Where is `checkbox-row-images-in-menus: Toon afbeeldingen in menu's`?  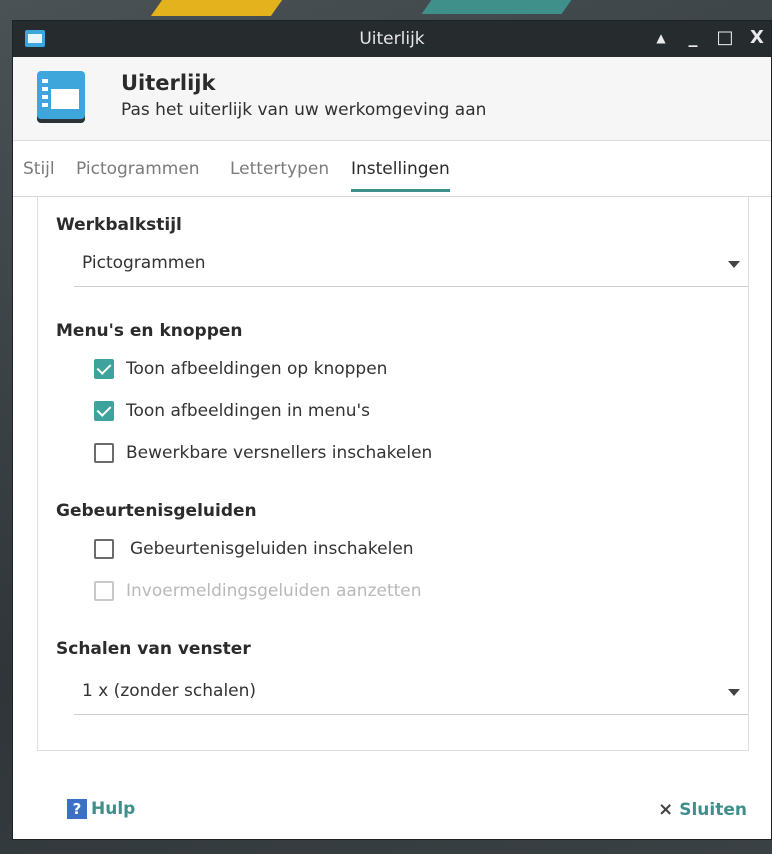
checkbox-row-images-in-menus: Toon afbeeldingen in menu's is located at coordinates (232, 411).